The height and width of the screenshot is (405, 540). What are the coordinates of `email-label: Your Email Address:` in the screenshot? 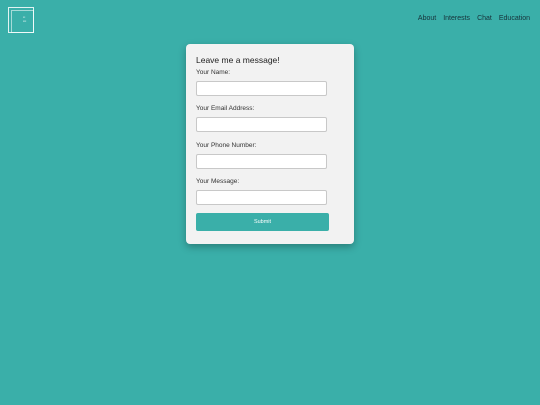 It's located at (225, 108).